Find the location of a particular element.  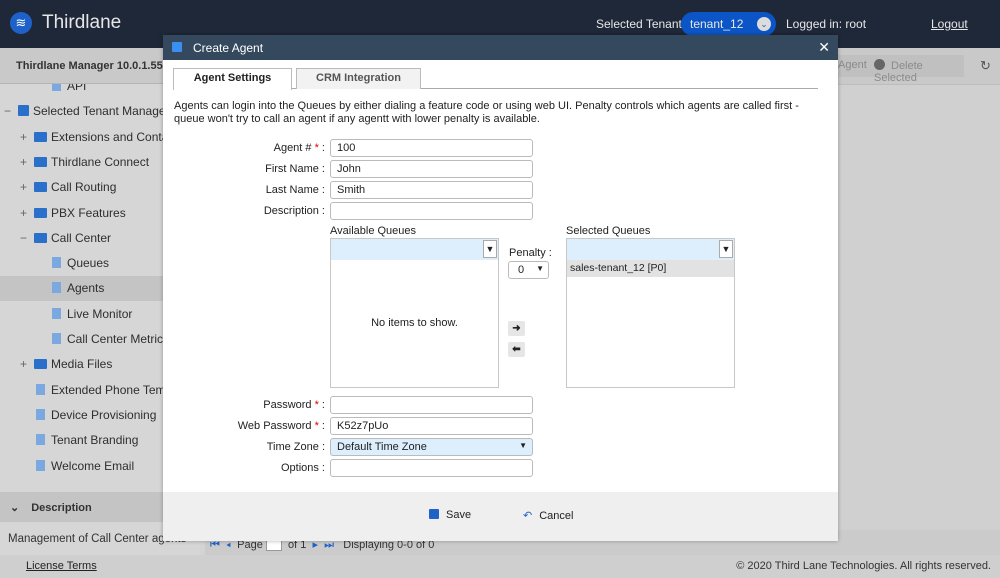

sidebar-item-extended-phone-templates: Extended Phone Templates is located at coordinates (81, 390).